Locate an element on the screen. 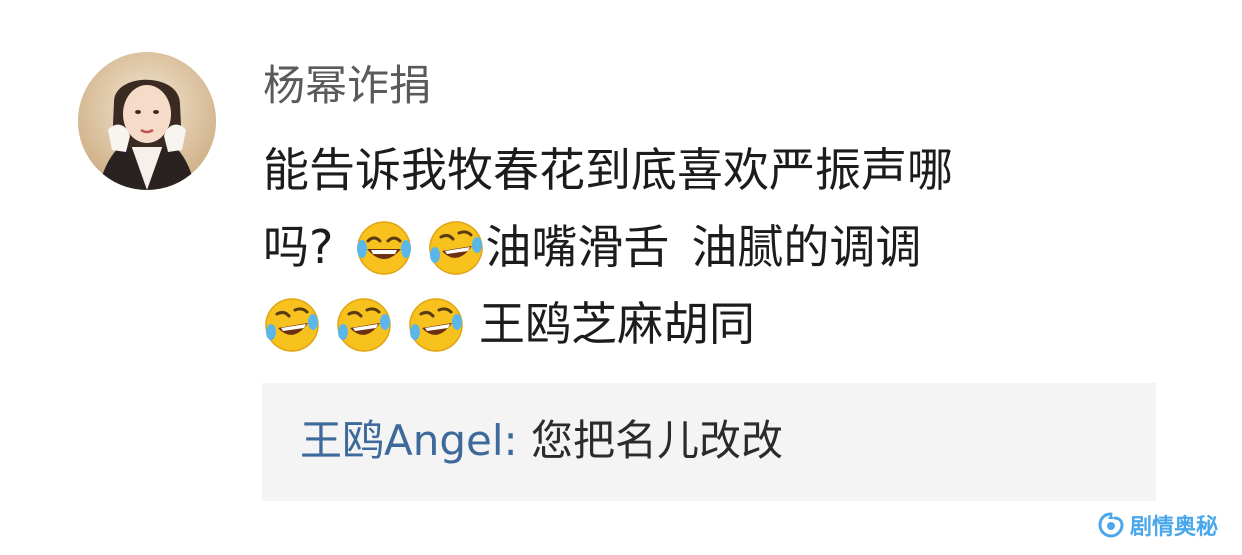  comment-line-1: 能告诉我牧春花到底喜欢严振声哪 is located at coordinates (693, 170).